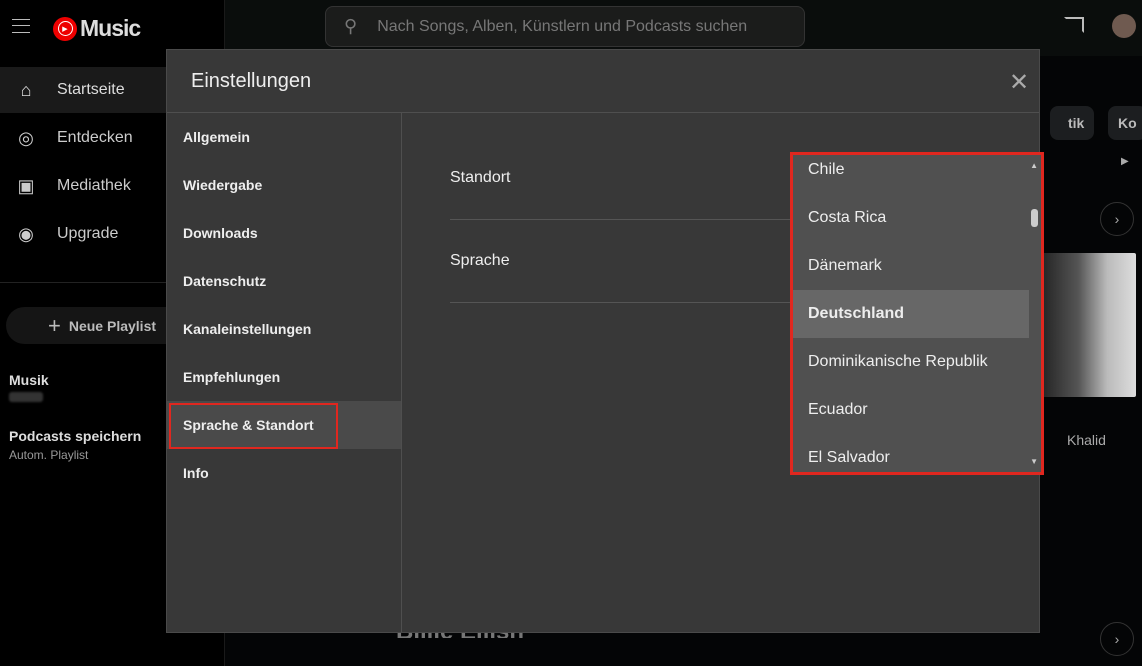  What do you see at coordinates (480, 260) in the screenshot?
I see `setting-label: Sprache` at bounding box center [480, 260].